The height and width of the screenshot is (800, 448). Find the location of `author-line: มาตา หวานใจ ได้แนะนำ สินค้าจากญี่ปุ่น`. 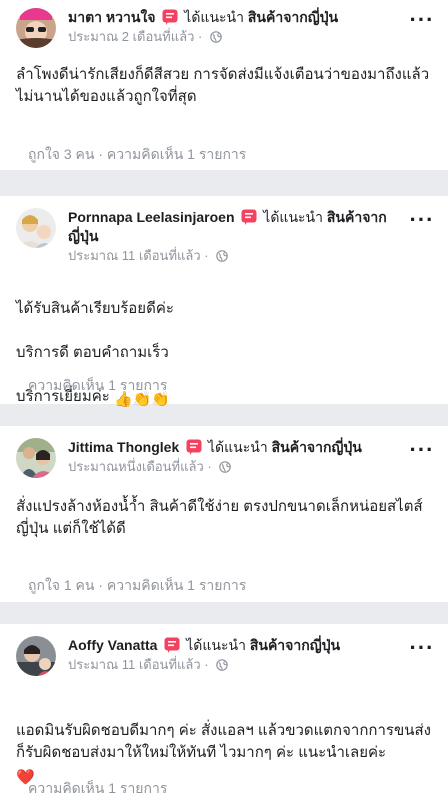

author-line: มาตา หวานใจ ได้แนะนำ สินค้าจากญี่ปุ่น is located at coordinates (230, 17).